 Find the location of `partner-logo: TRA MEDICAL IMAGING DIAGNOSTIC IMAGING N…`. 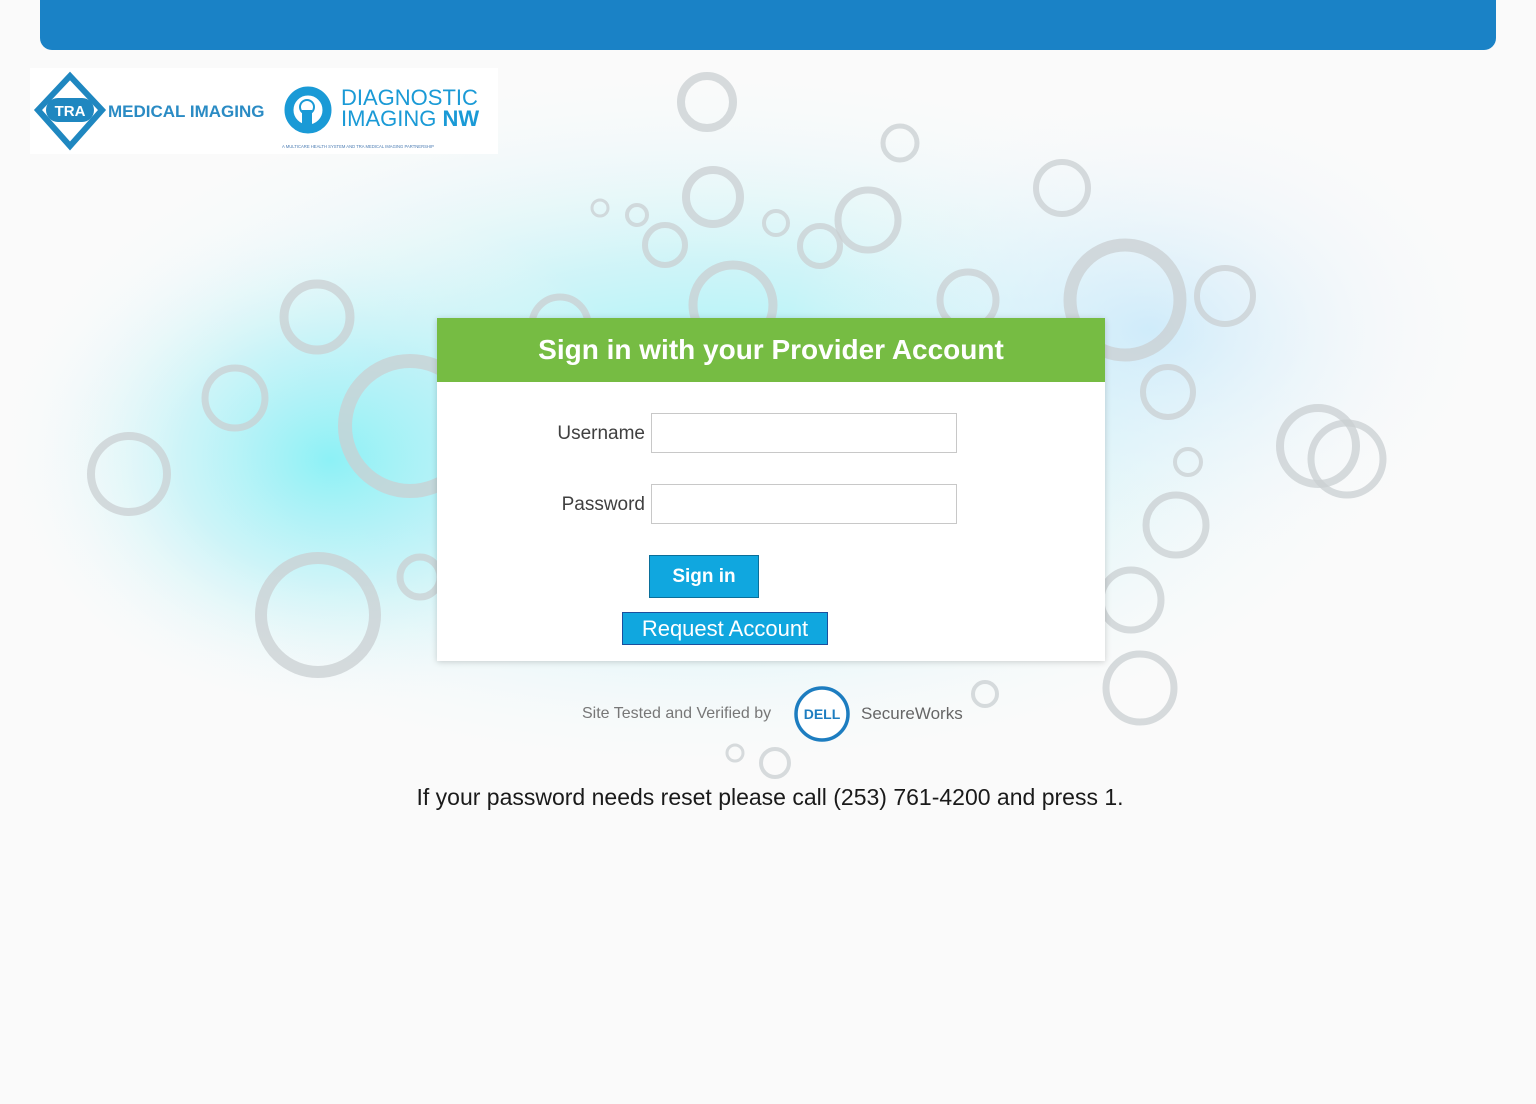

partner-logo: TRA MEDICAL IMAGING DIAGNOSTIC IMAGING N… is located at coordinates (264, 111).